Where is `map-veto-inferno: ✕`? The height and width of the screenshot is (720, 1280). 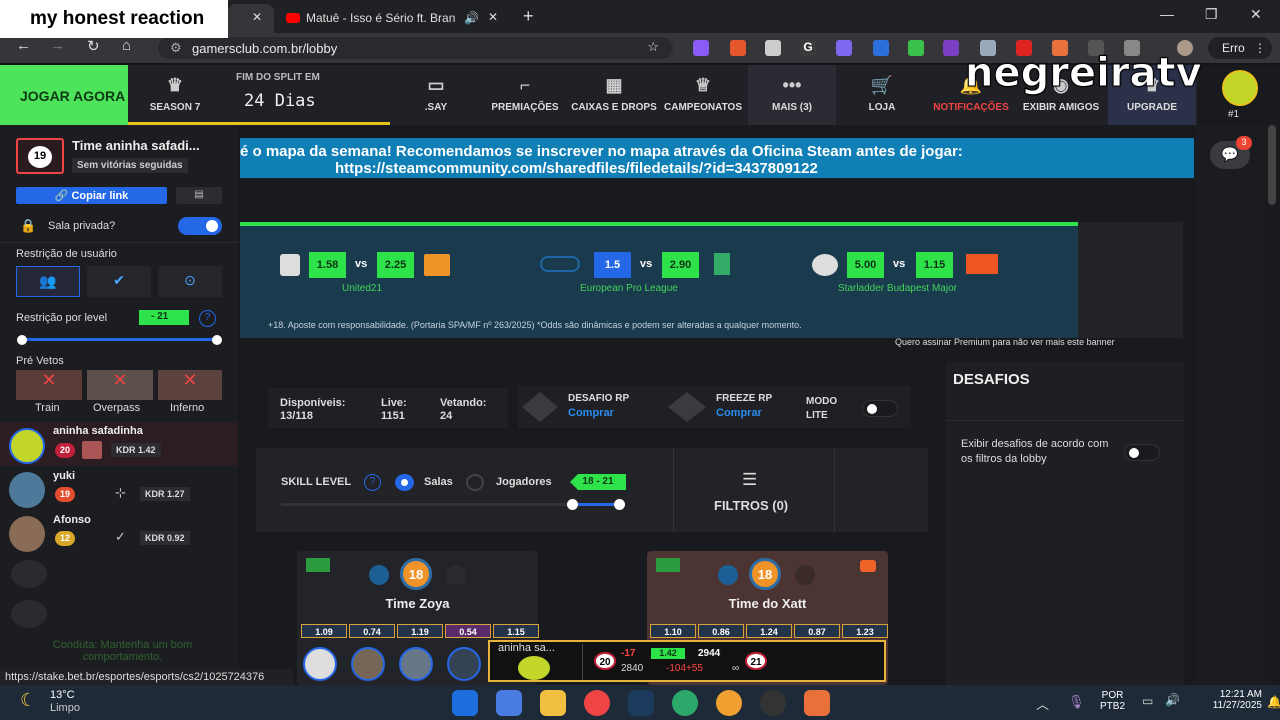
map-veto-inferno: ✕ is located at coordinates (190, 385).